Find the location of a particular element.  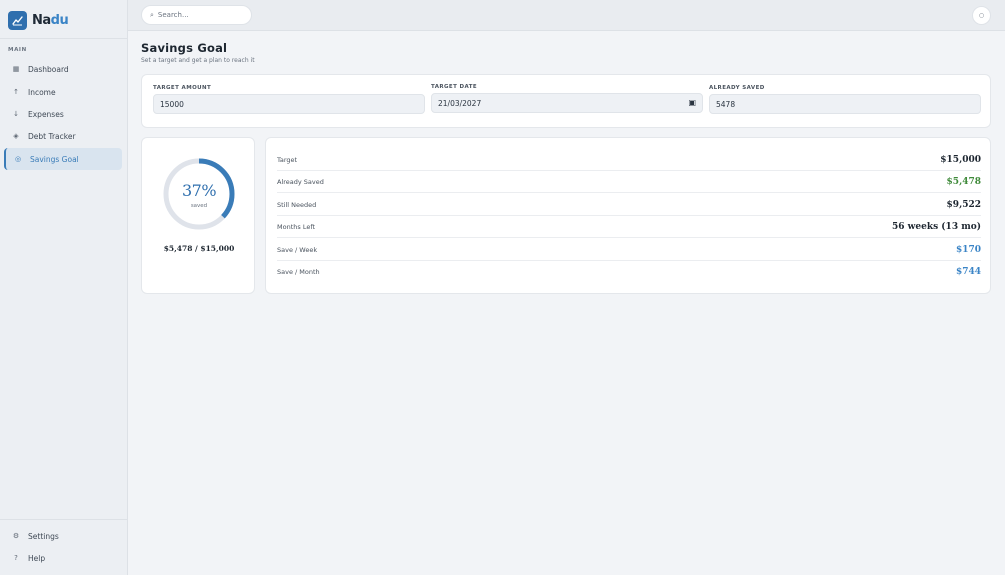

stat-label: Save / Week is located at coordinates (297, 249).